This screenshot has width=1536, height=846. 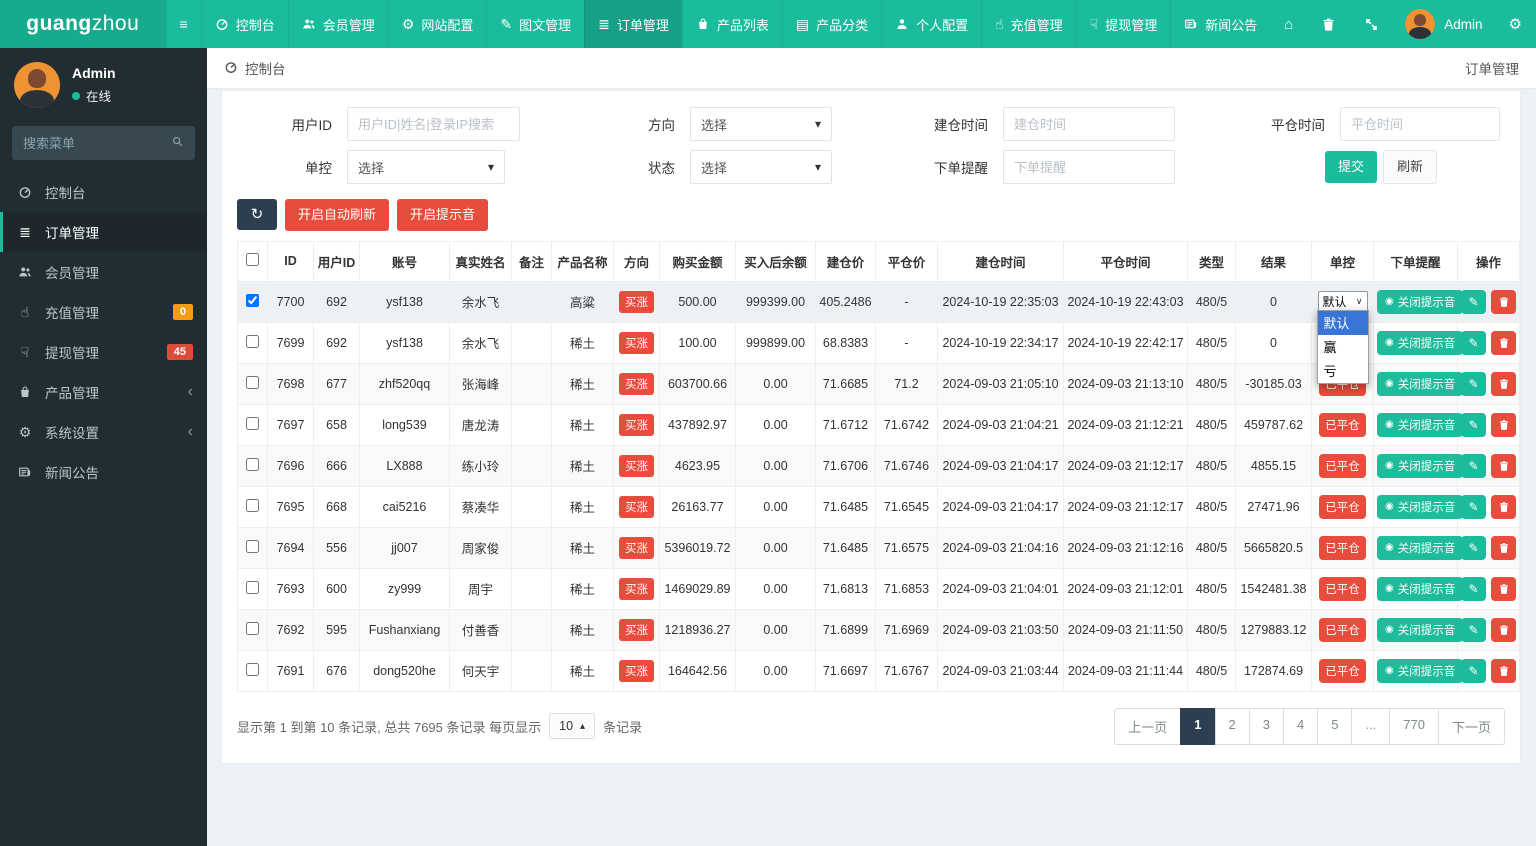 What do you see at coordinates (1342, 322) in the screenshot?
I see `control-option: 默认` at bounding box center [1342, 322].